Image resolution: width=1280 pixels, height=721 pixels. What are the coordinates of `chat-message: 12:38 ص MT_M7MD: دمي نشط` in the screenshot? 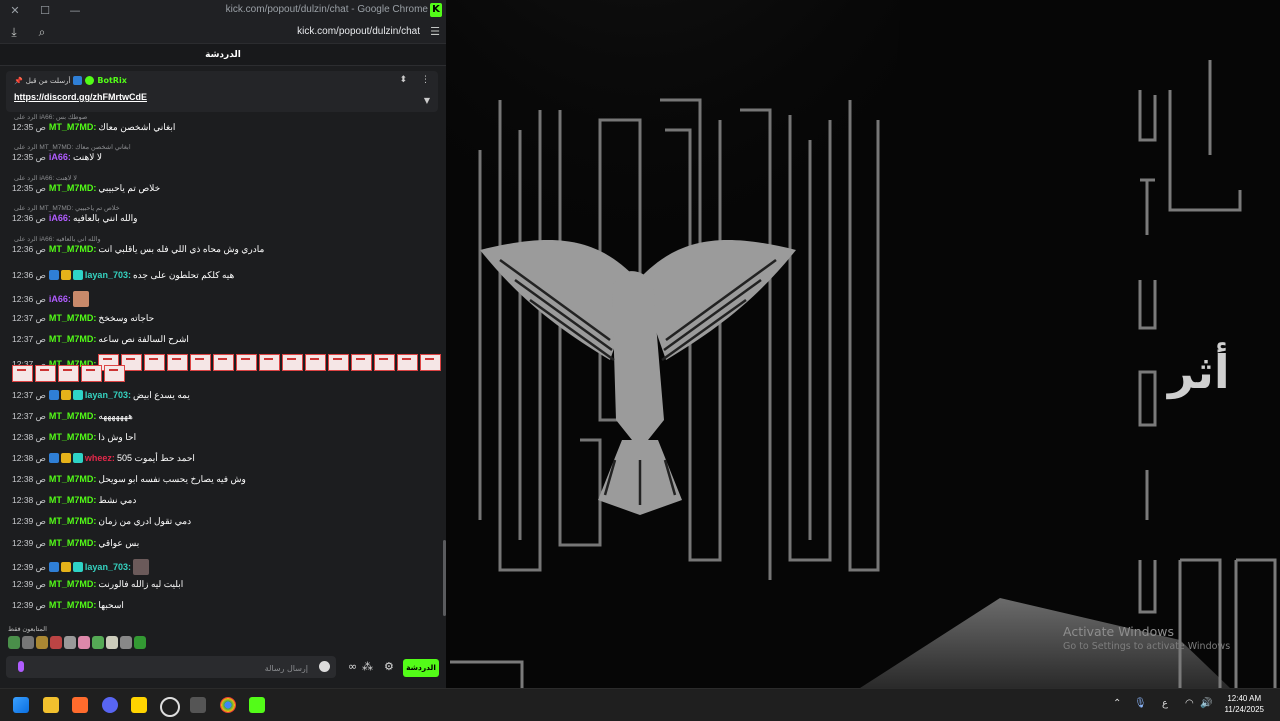 It's located at (223, 500).